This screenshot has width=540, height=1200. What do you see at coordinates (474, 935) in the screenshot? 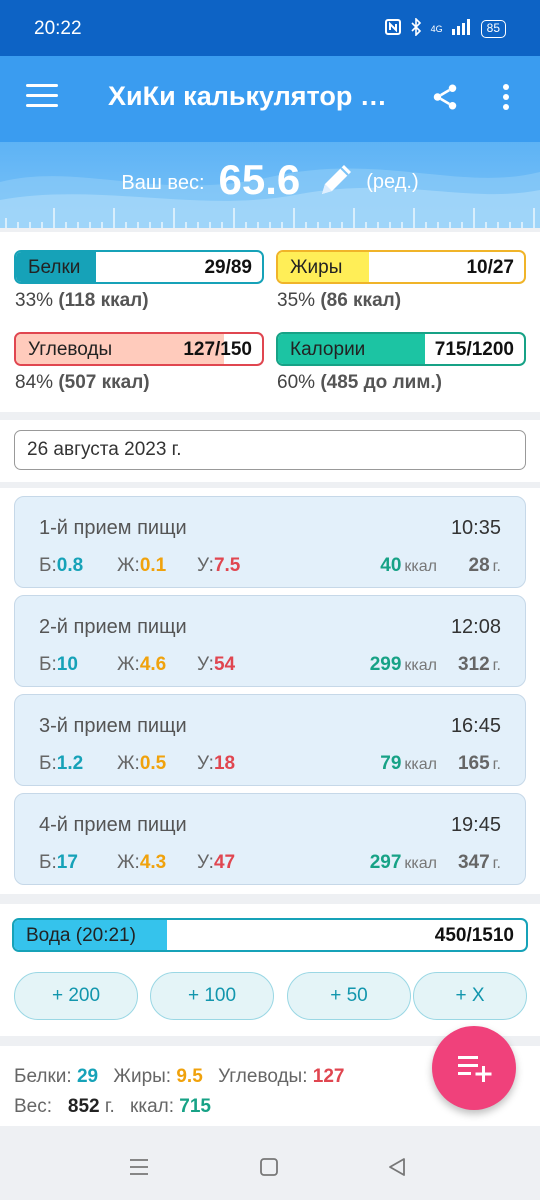
I see `water-value: 450/1510` at bounding box center [474, 935].